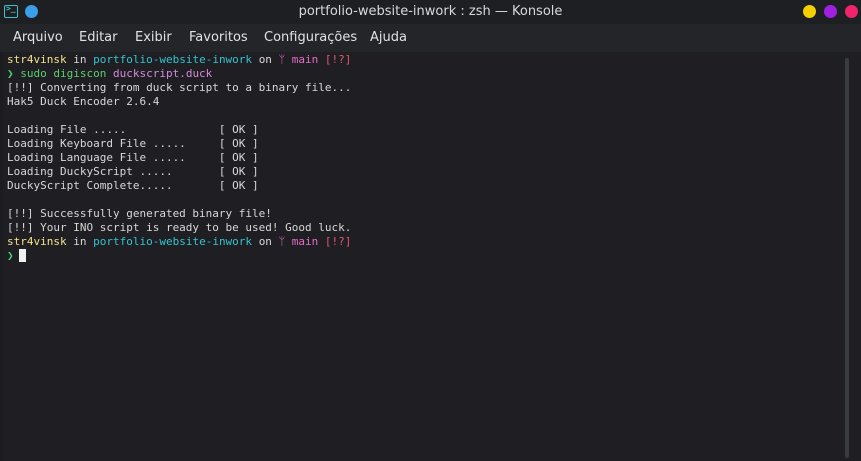 The height and width of the screenshot is (461, 861). I want to click on menu-arquivo: Arquivo, so click(38, 38).